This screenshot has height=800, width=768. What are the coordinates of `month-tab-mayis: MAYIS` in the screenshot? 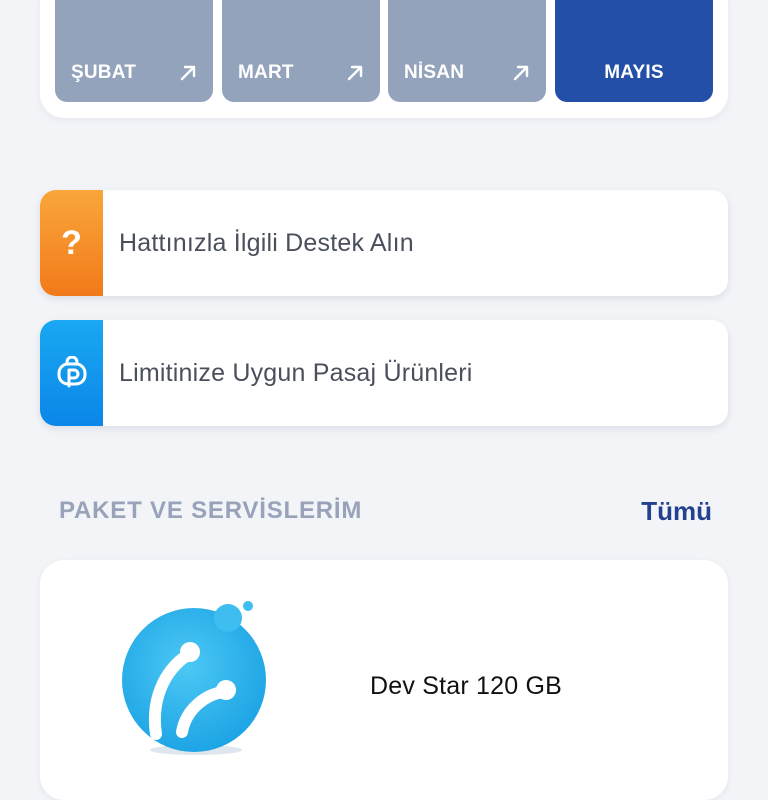 It's located at (634, 51).